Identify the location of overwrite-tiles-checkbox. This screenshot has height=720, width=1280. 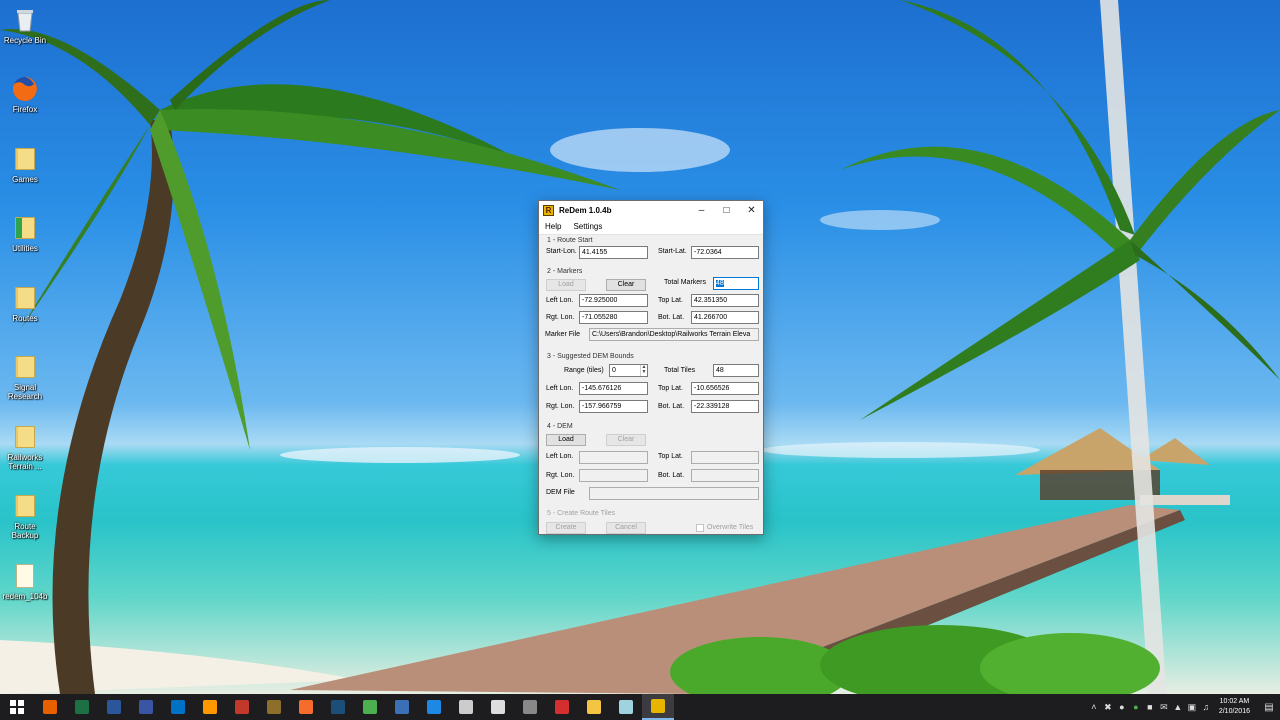
(700, 528).